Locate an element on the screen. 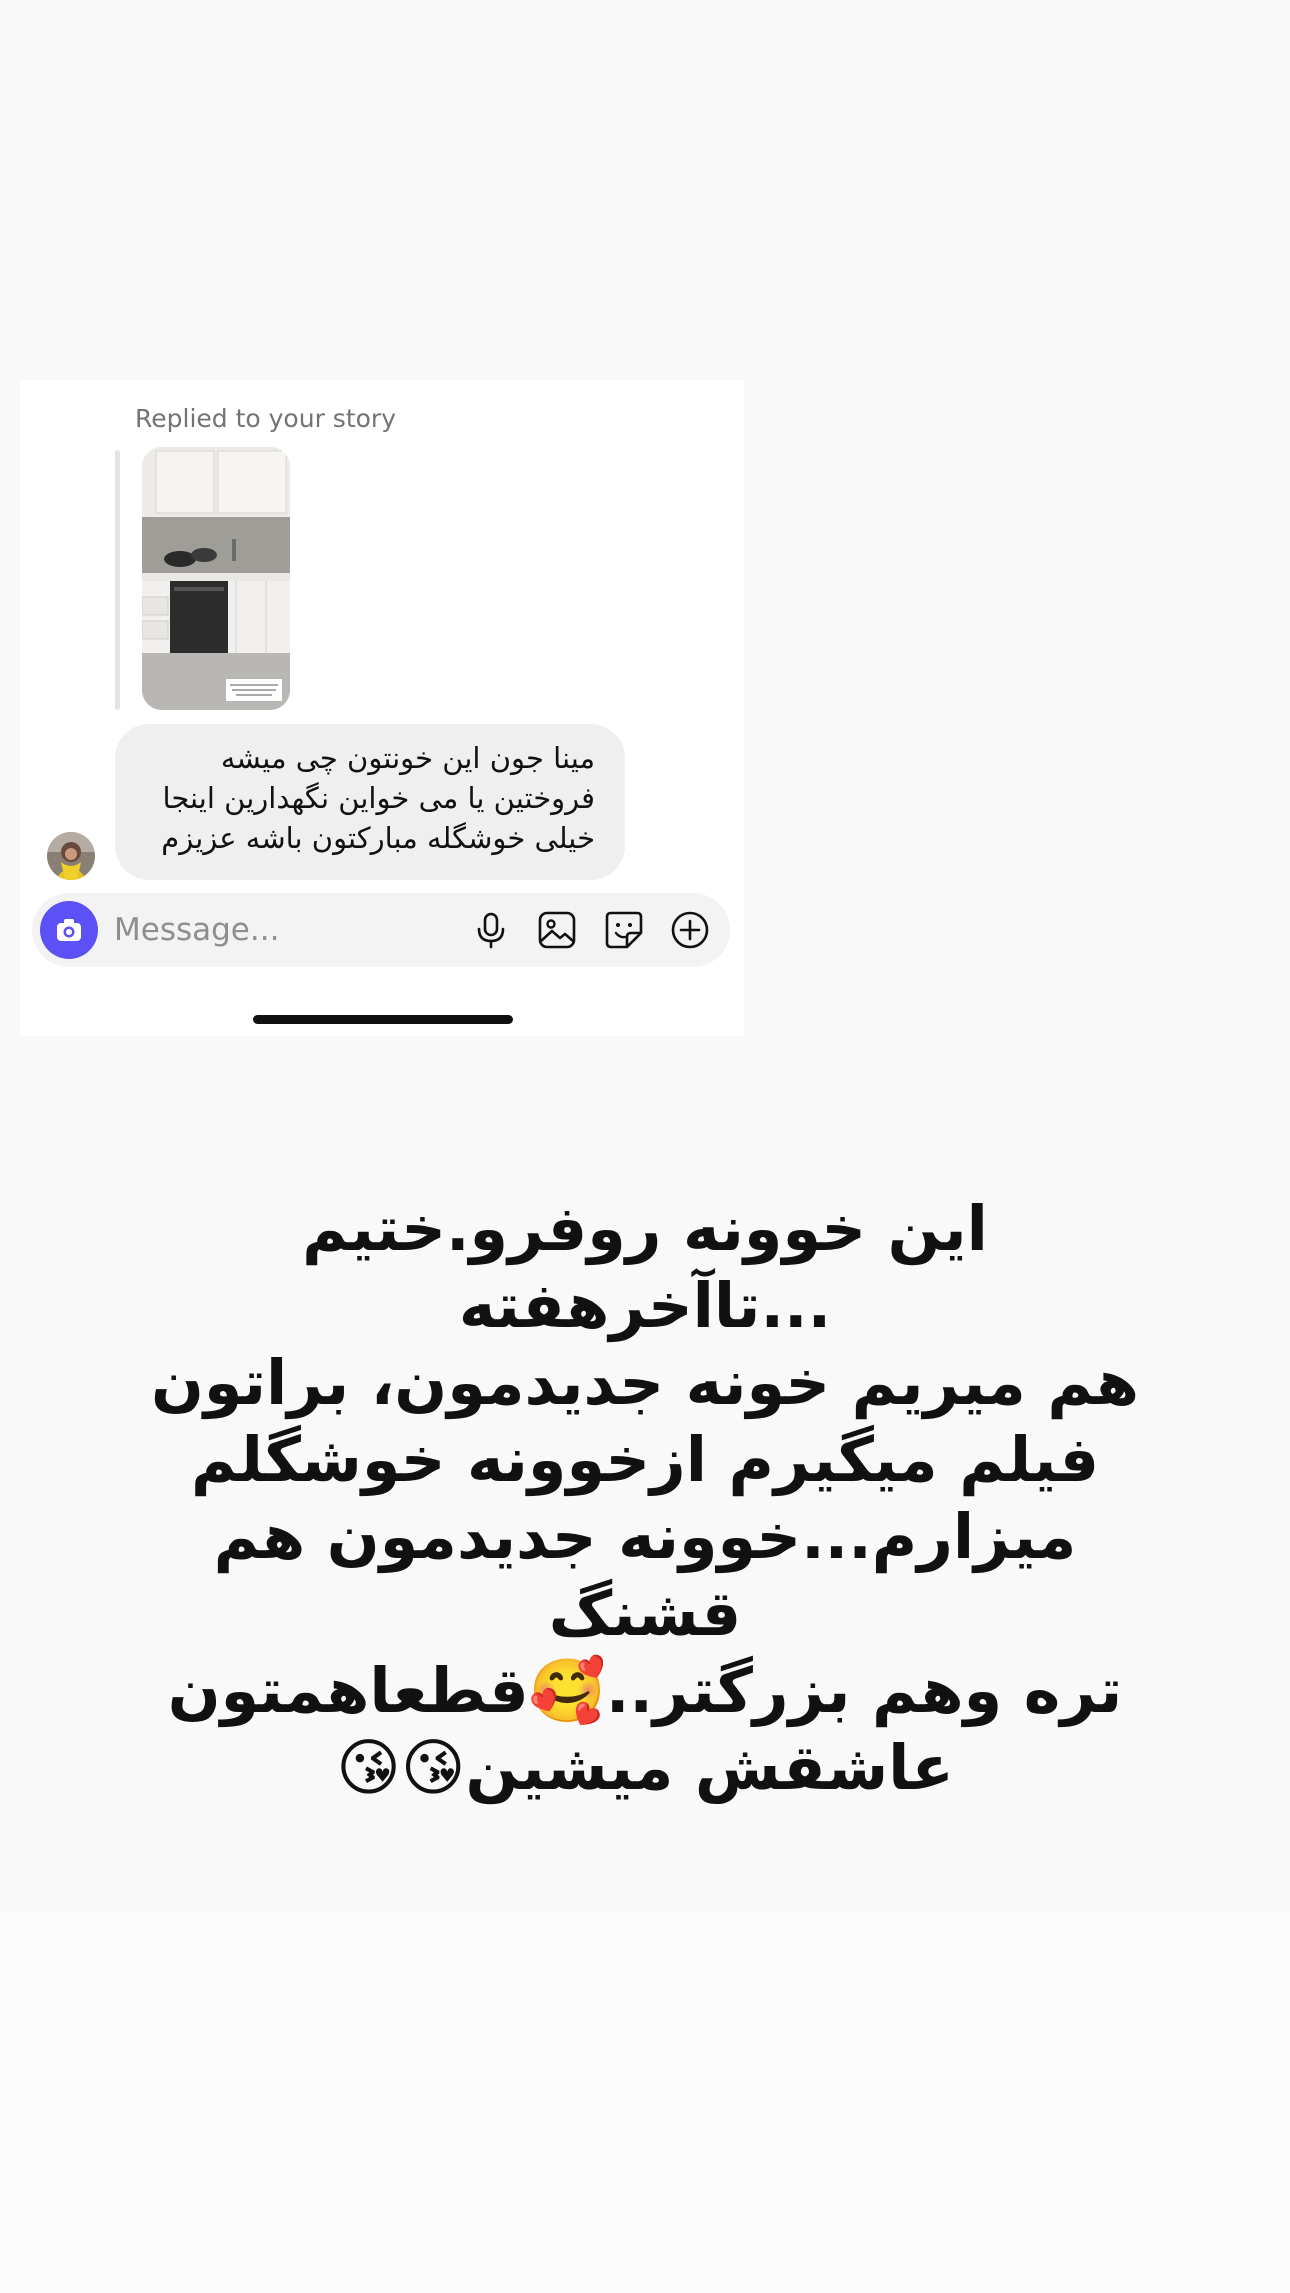  camera-icon is located at coordinates (69, 930).